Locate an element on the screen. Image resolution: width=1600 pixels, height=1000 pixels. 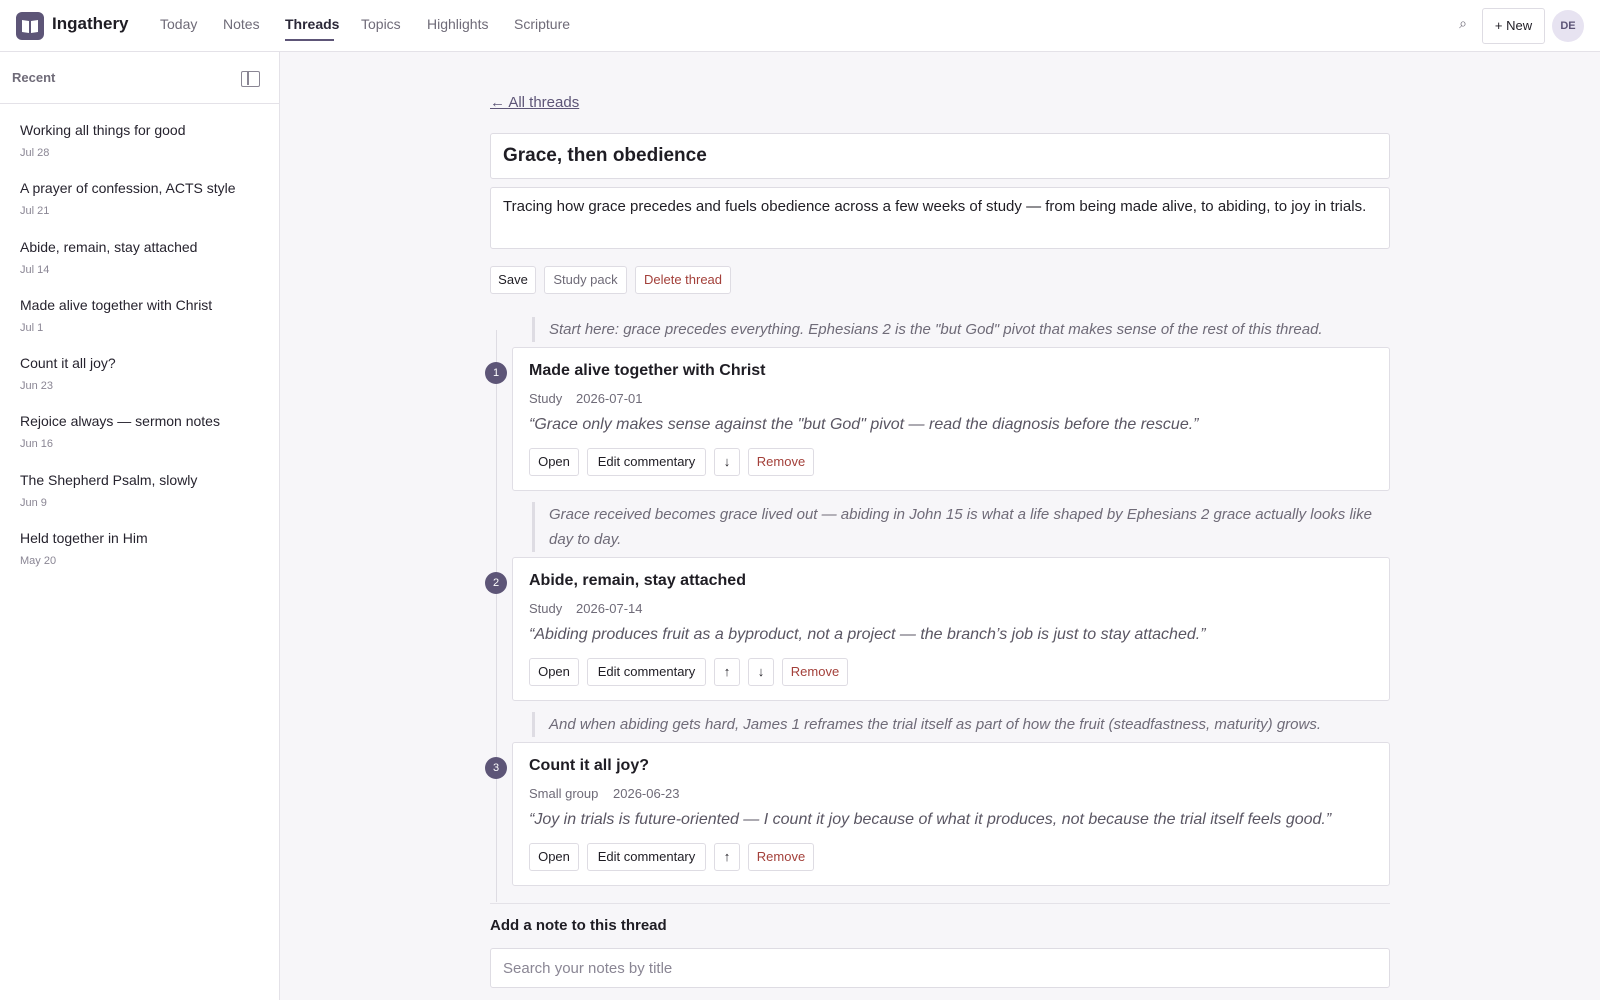
entry-title: Count it all joy? is located at coordinates (589, 766).